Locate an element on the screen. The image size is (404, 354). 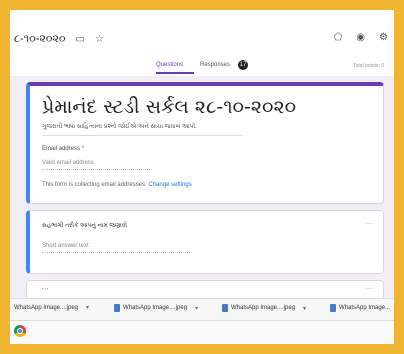
doc-title: ૮-૧૦-૨૦૨૦ is located at coordinates (40, 39).